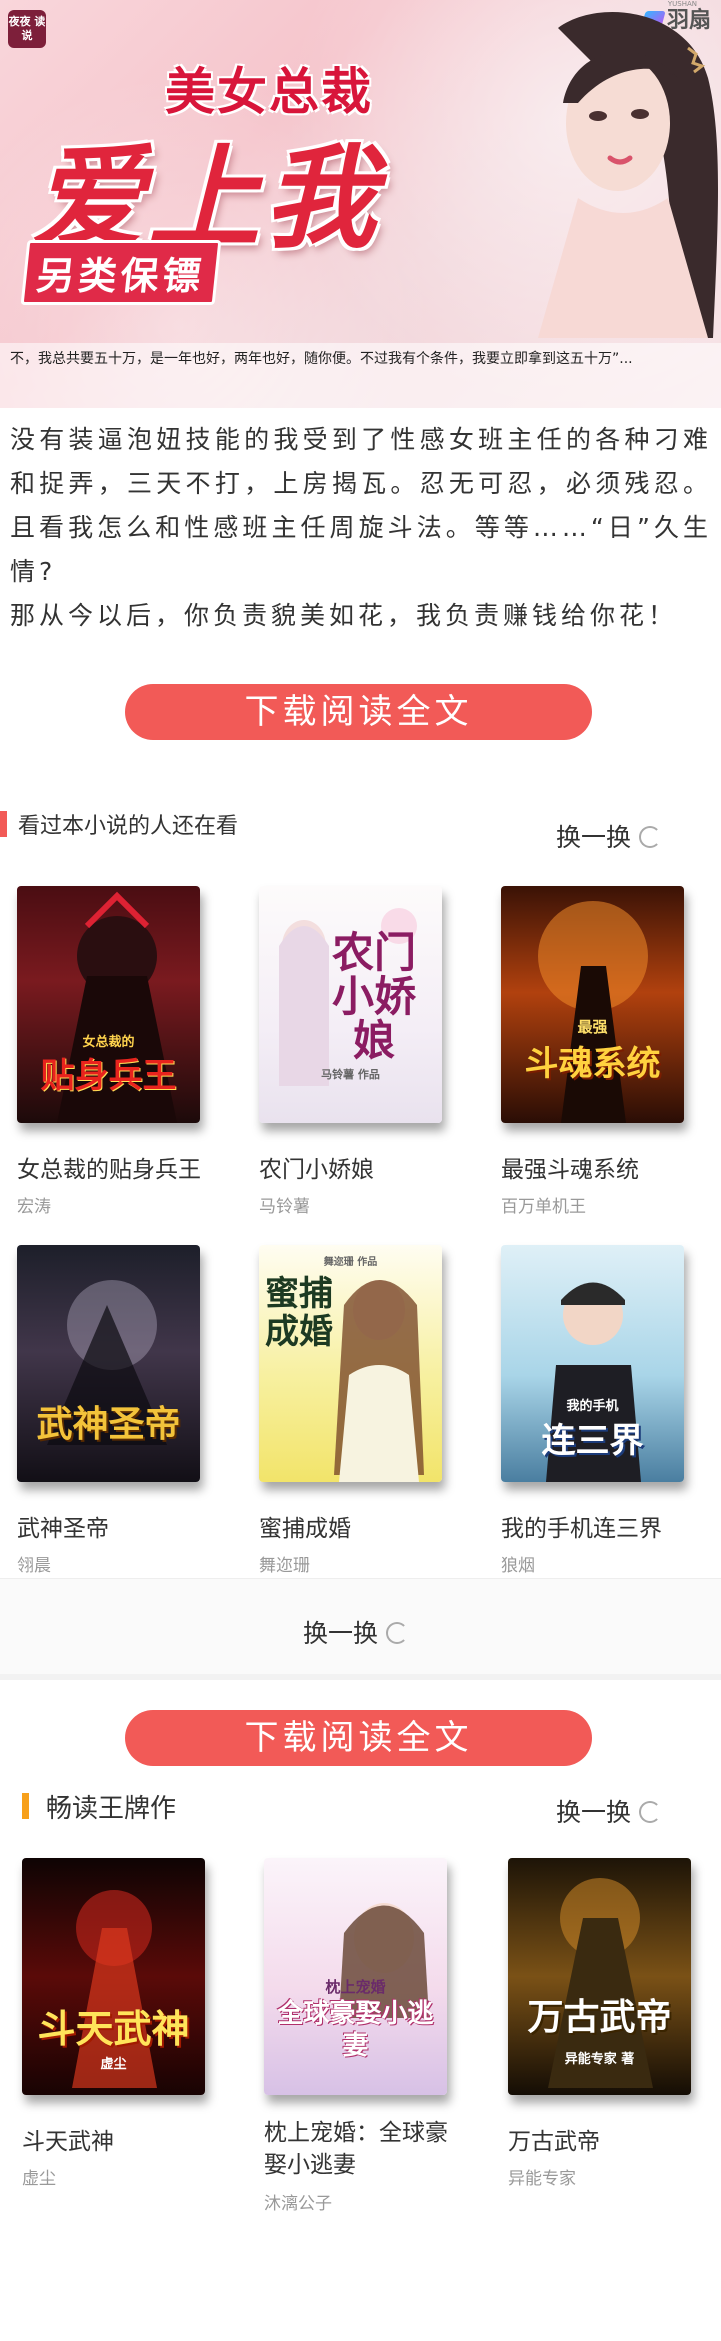 The height and width of the screenshot is (2341, 721). Describe the element at coordinates (350, 1262) in the screenshot. I see `cover-subtitle: 舞迩珊 作品` at that location.